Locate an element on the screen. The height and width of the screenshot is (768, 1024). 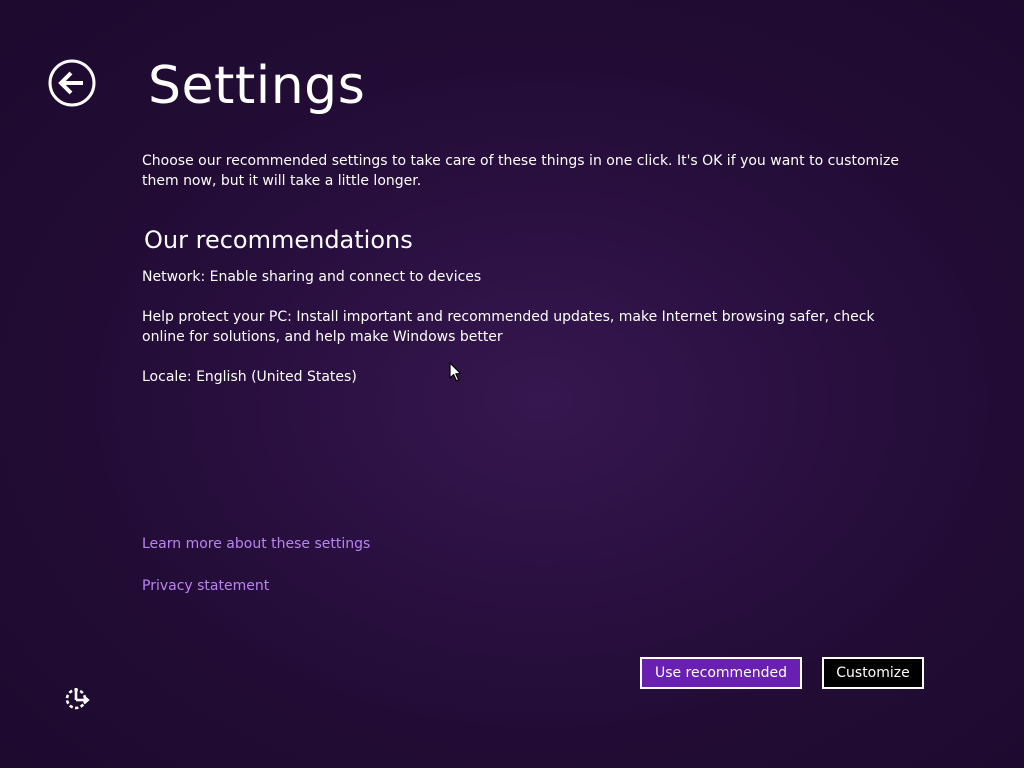
use-recommended-button: Use recommended is located at coordinates (721, 673).